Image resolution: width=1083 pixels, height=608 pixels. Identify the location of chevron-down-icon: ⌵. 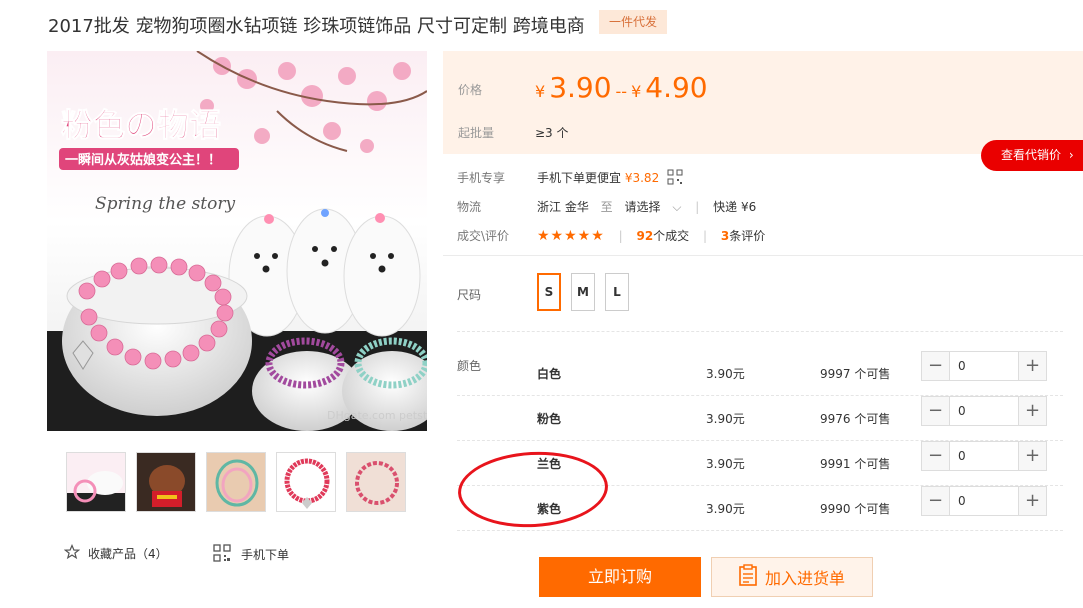
(677, 207).